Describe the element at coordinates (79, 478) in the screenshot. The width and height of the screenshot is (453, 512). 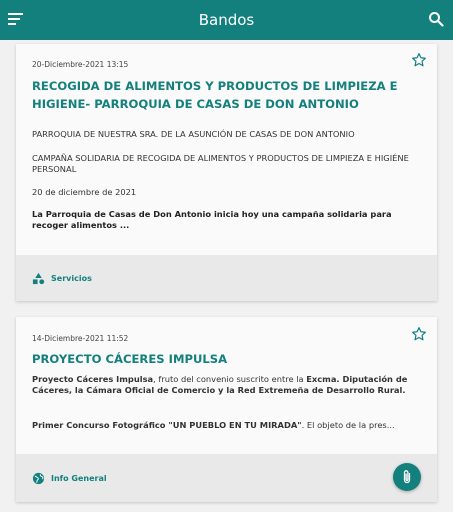
I see `category-label: Info General` at that location.